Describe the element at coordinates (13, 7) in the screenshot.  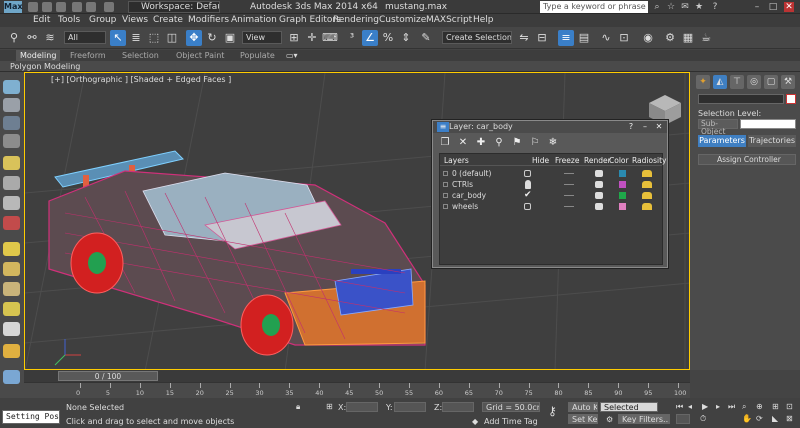
I see `app-logo-icon: Max` at that location.